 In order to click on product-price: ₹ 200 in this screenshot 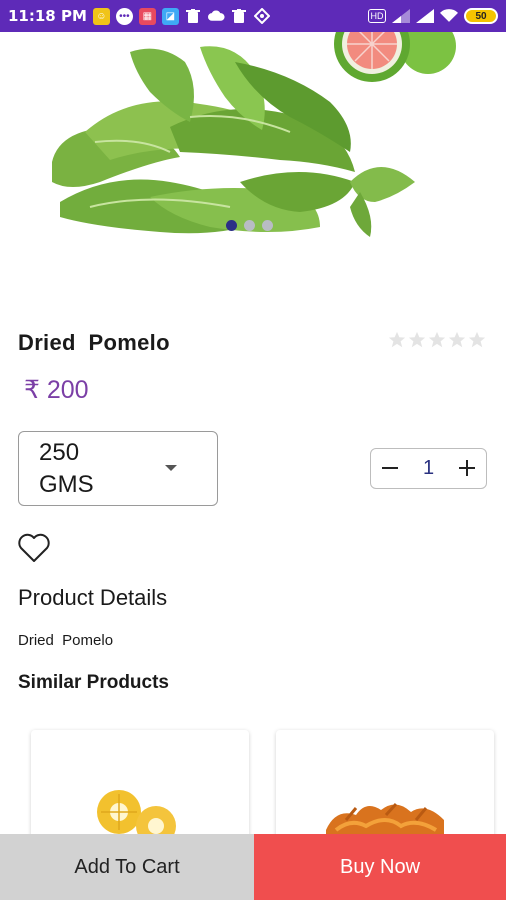, I will do `click(56, 390)`.